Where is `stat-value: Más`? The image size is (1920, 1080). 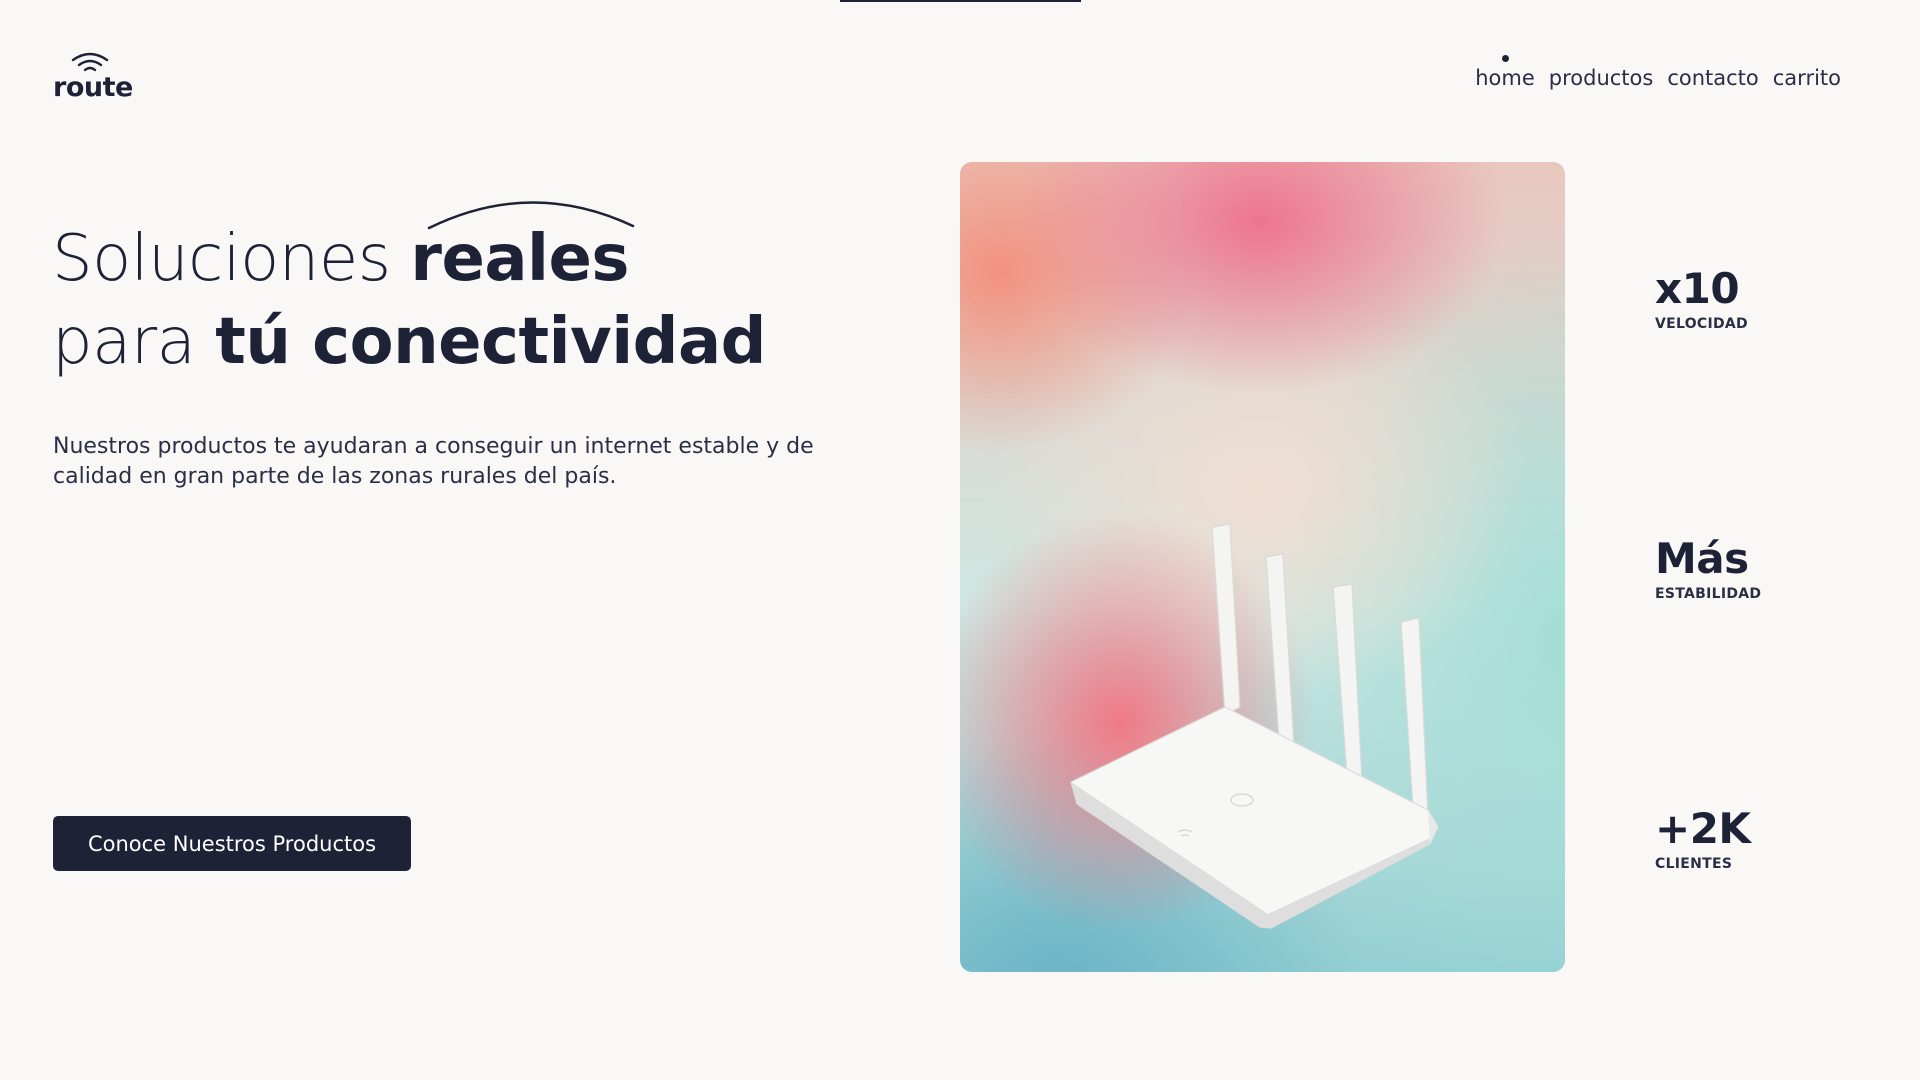
stat-value: Más is located at coordinates (1702, 558).